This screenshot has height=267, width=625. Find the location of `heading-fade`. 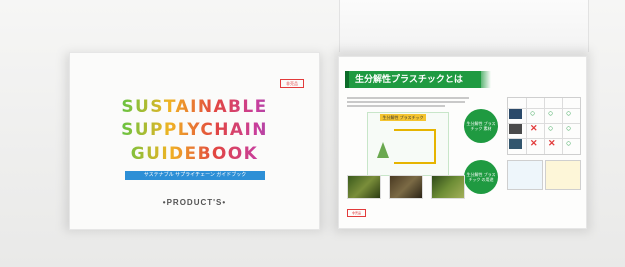

heading-fade is located at coordinates (484, 79).